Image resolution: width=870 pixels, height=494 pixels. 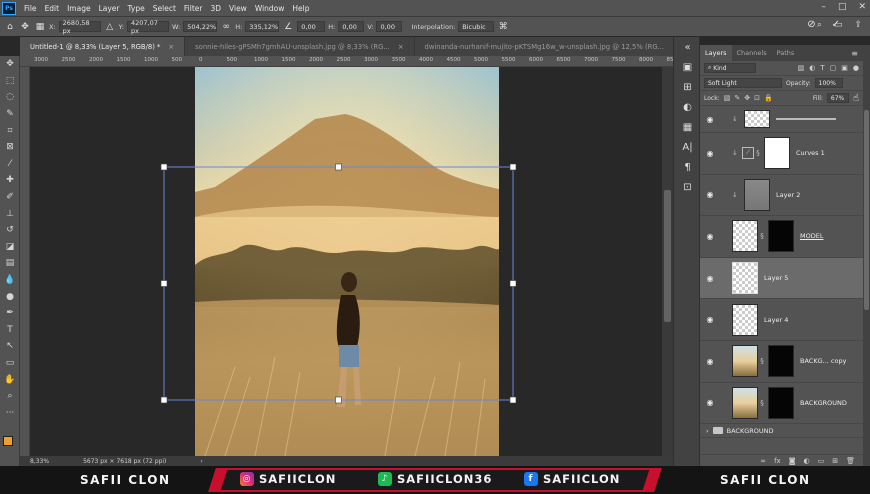 What do you see at coordinates (821, 461) in the screenshot?
I see `new-group-icon: ▭` at bounding box center [821, 461].